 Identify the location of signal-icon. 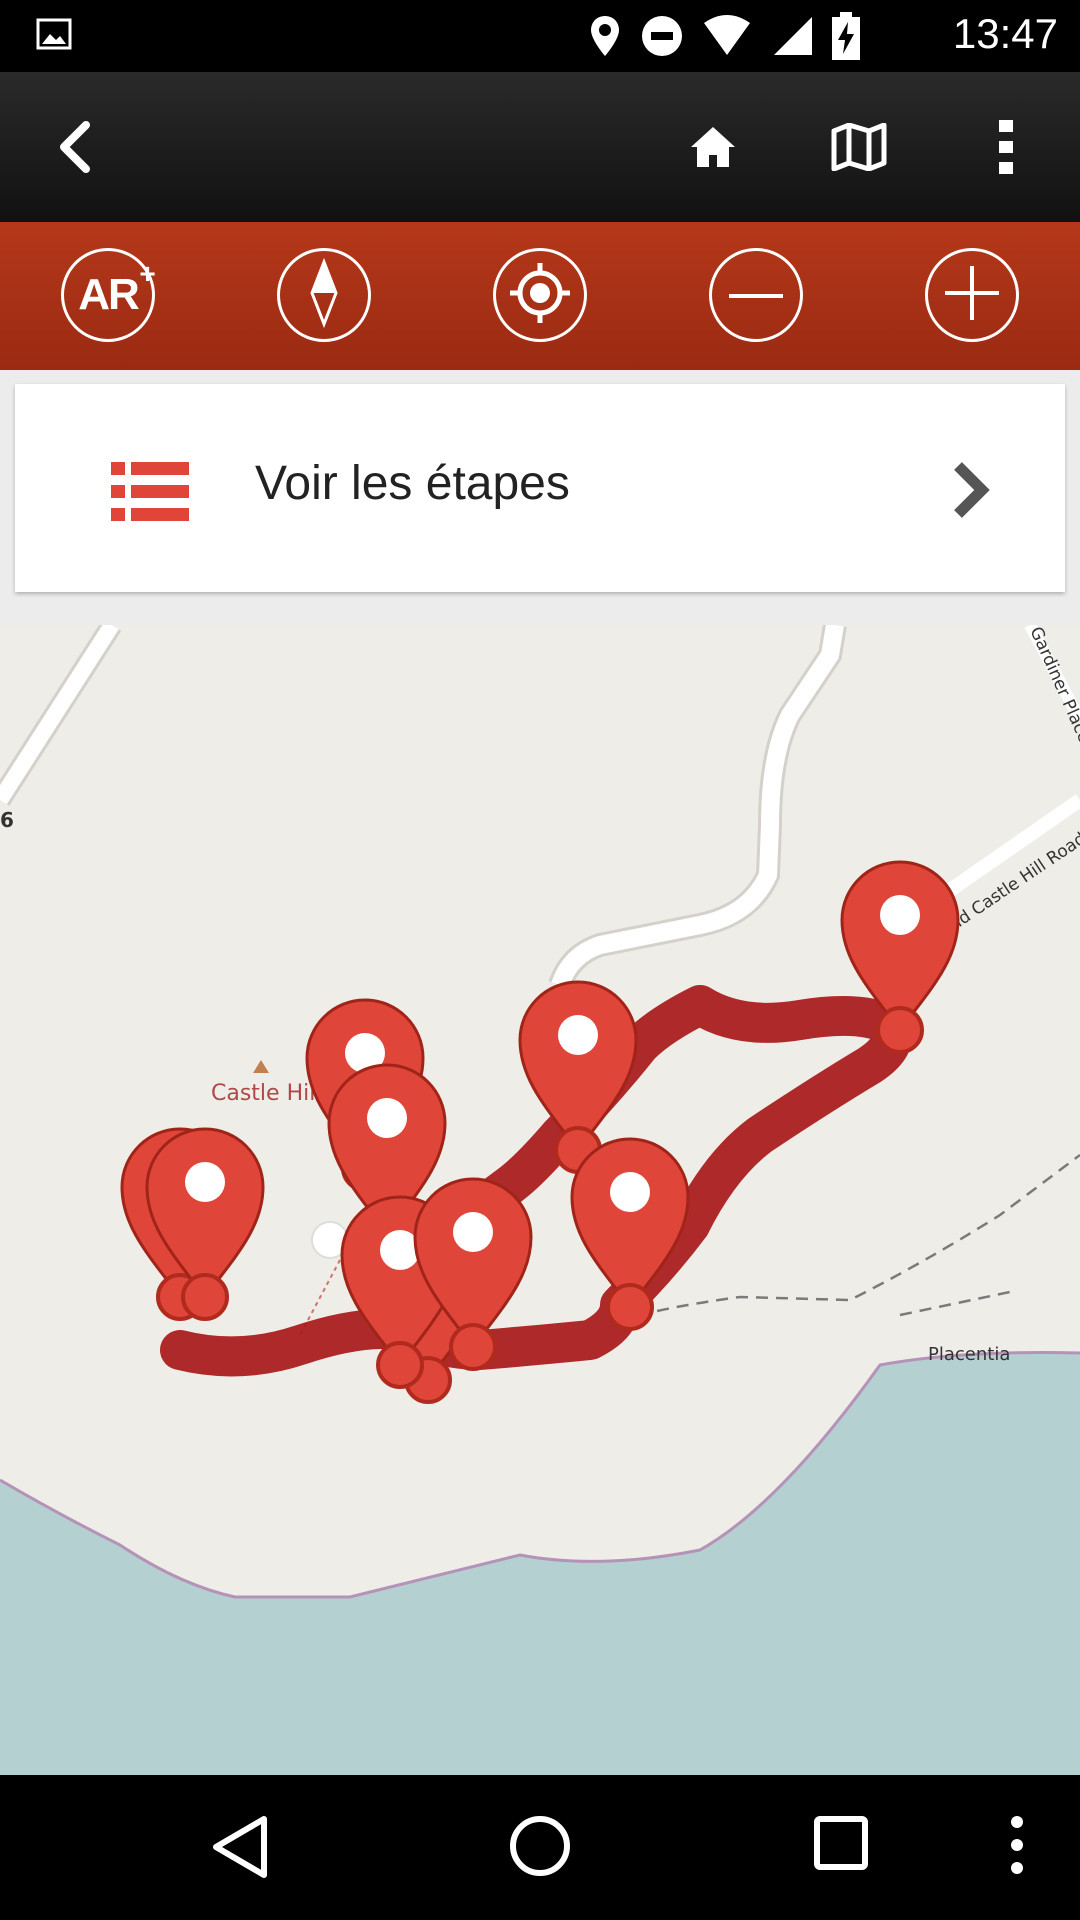
(792, 38).